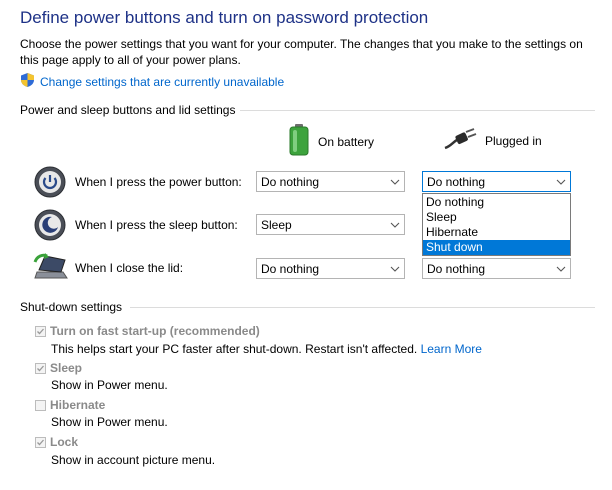 This screenshot has height=490, width=612. I want to click on lock-option-label: Lock, so click(64, 442).